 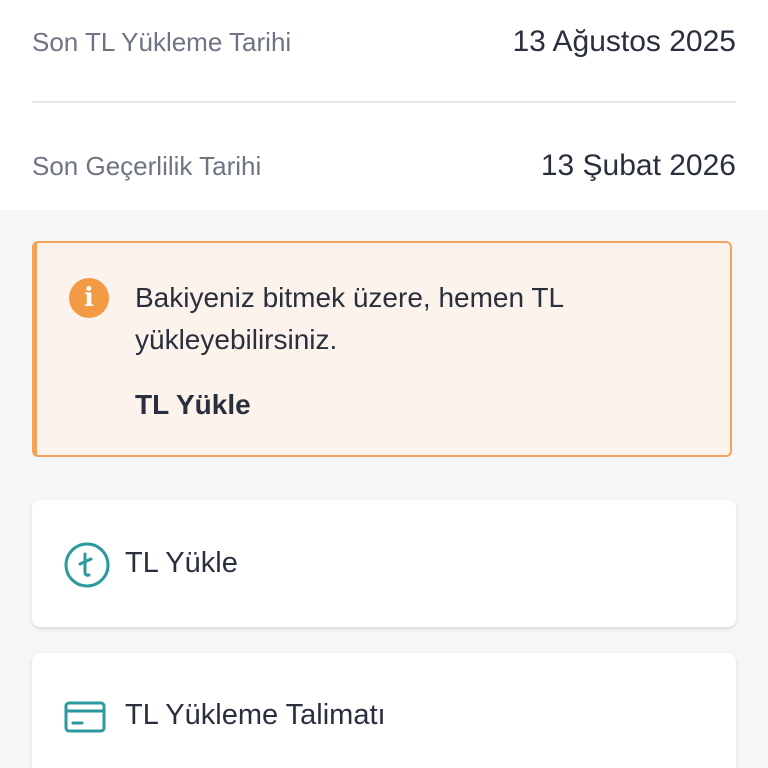 I want to click on lira-coin-icon, so click(x=87, y=567).